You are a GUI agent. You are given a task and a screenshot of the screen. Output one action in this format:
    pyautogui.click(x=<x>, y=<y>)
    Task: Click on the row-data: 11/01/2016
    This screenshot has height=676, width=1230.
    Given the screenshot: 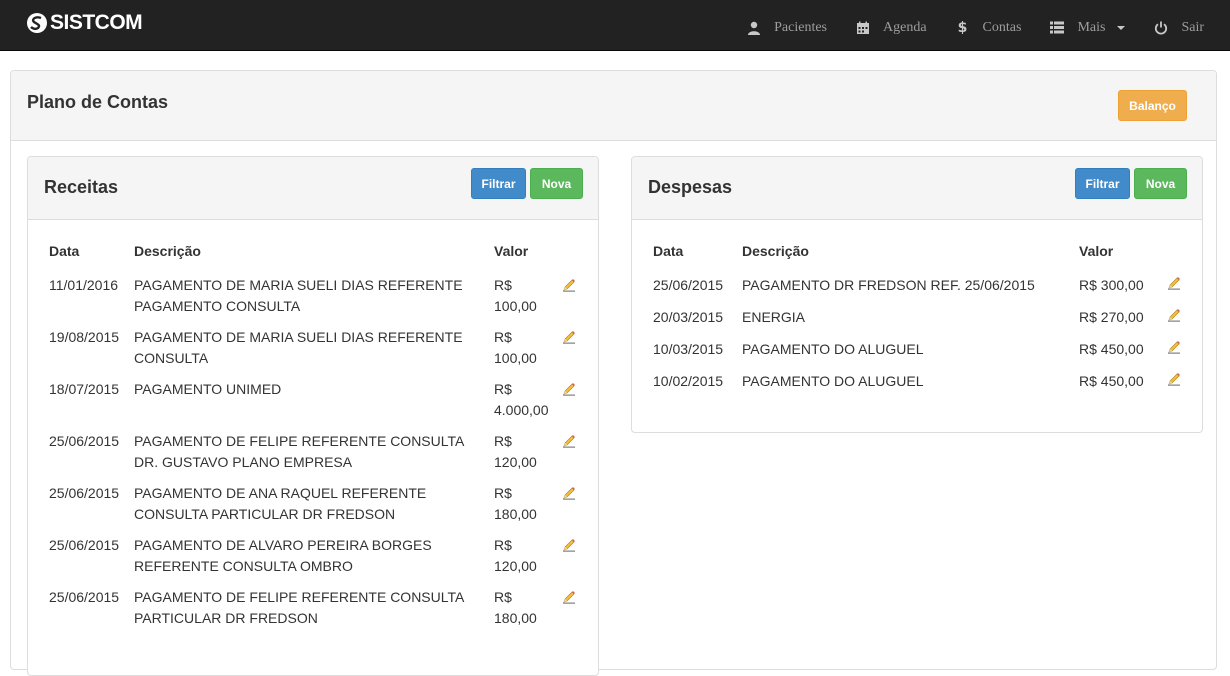 What is the action you would take?
    pyautogui.click(x=84, y=285)
    